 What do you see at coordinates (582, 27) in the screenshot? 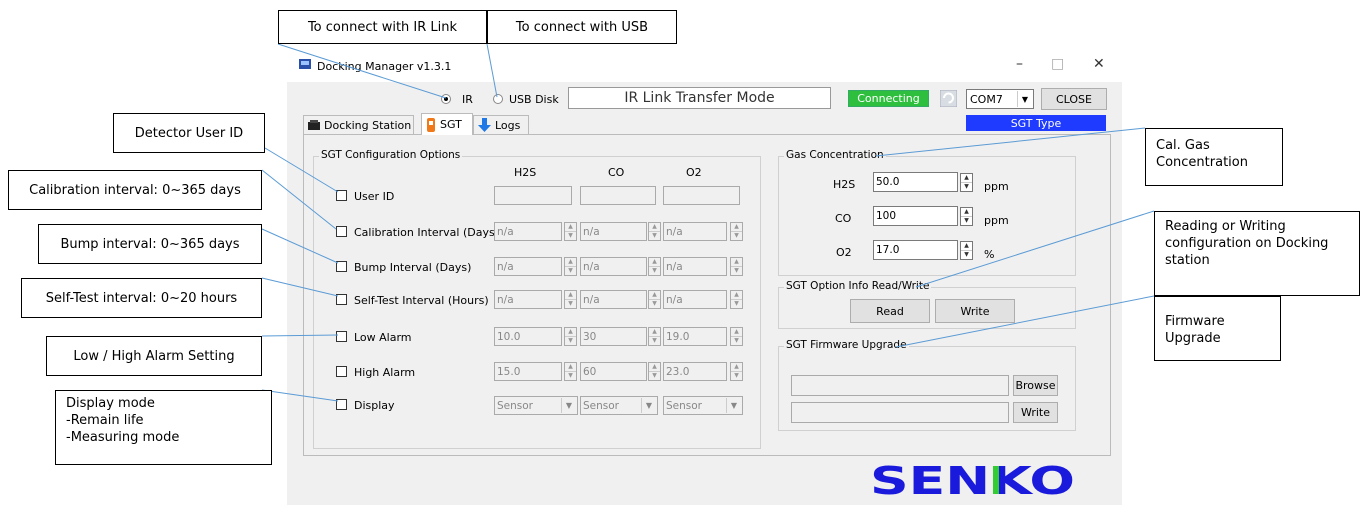
I see `callout-usb: To connect with USB` at bounding box center [582, 27].